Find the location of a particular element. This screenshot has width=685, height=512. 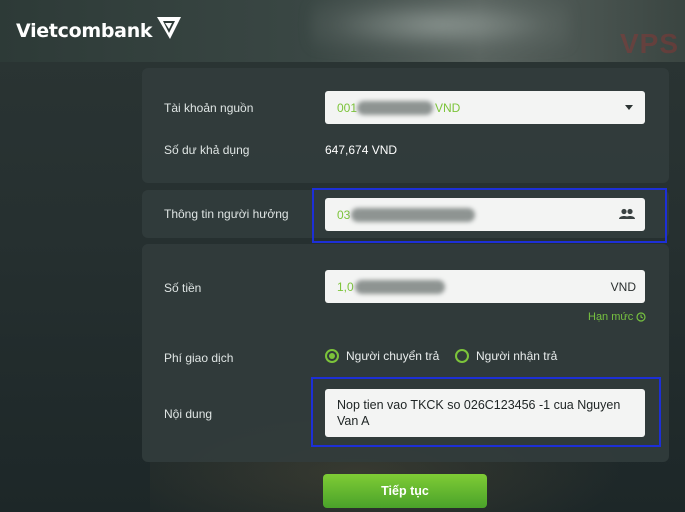

redacted-amount is located at coordinates (400, 287).